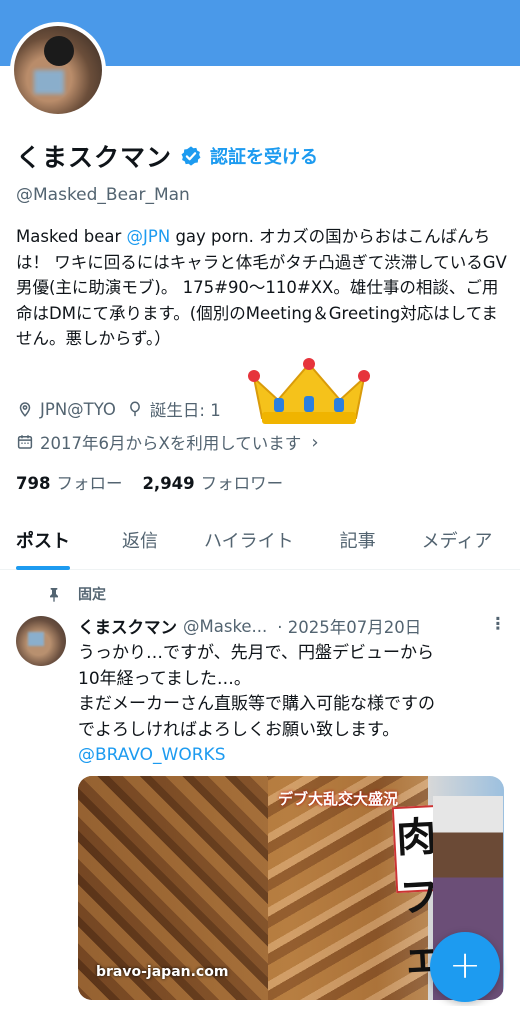 The width and height of the screenshot is (520, 1024). I want to click on following-count: 798, so click(33, 483).